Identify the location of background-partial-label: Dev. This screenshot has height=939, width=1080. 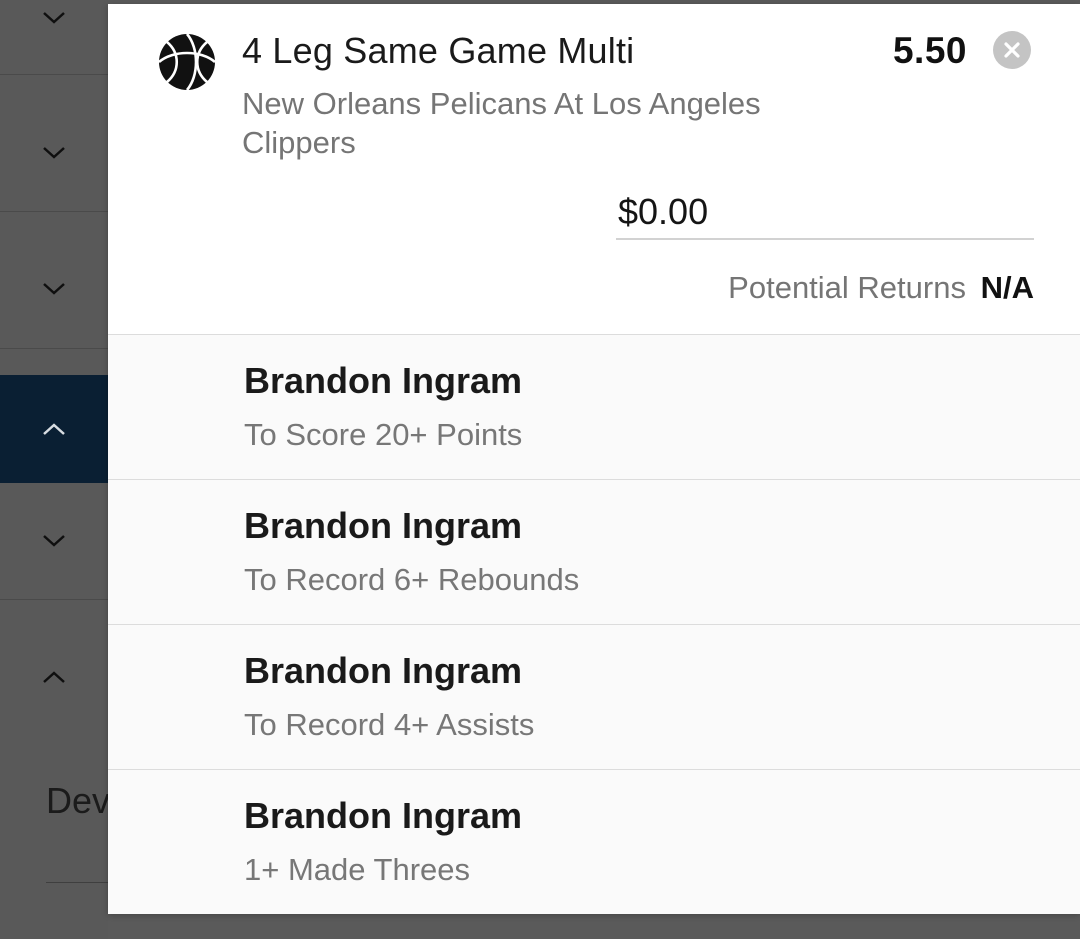
(77, 800).